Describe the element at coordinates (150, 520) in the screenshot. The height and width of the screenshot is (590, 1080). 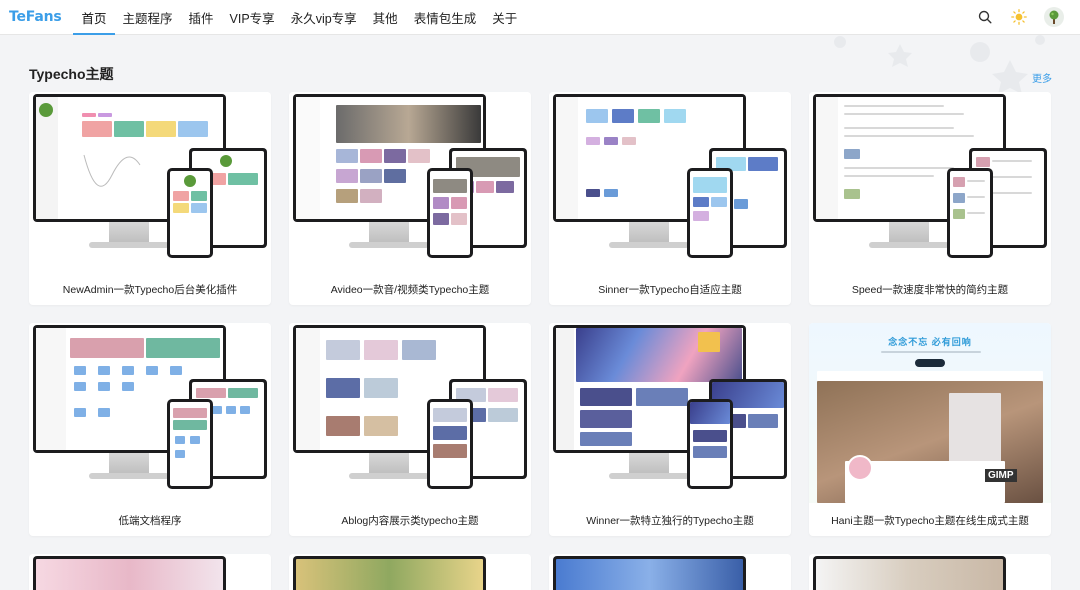
I see `theme-card-title: 低端文档程序` at that location.